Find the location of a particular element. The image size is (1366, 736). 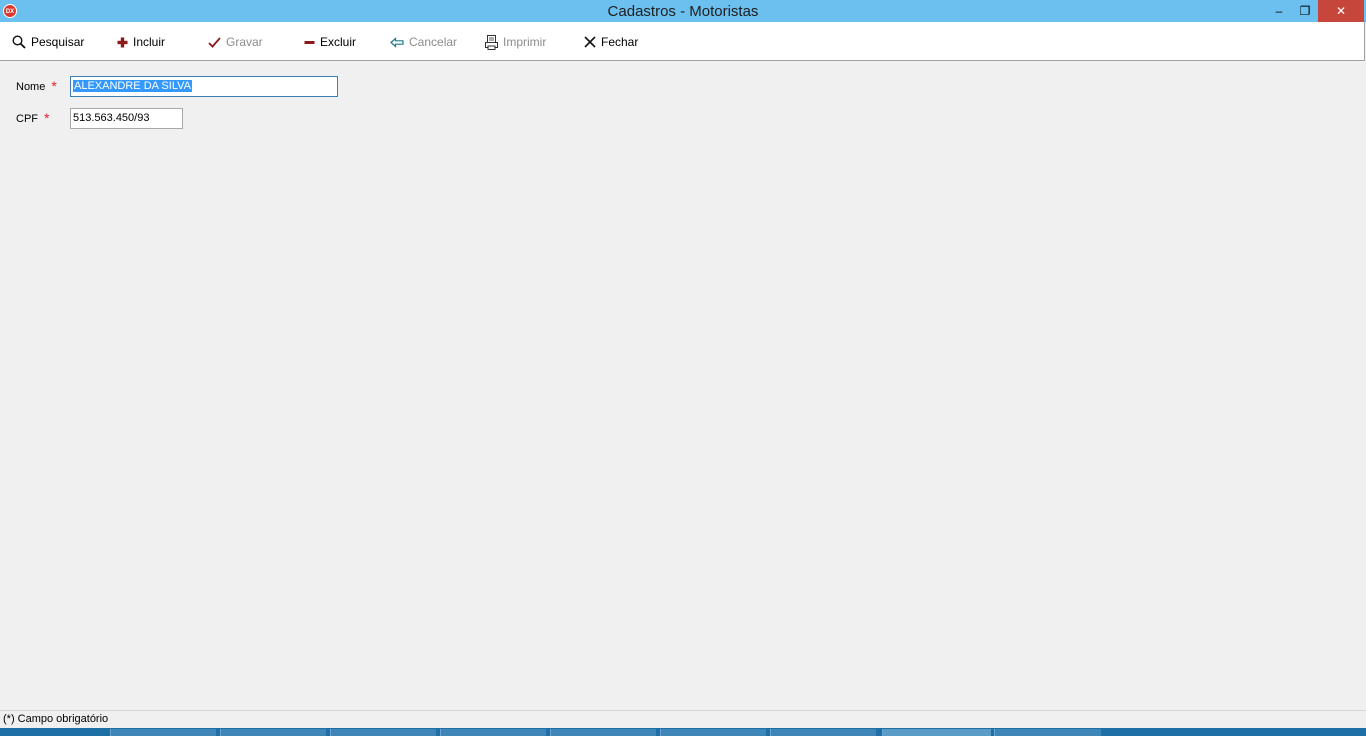

cancelar-button: Cancelar is located at coordinates (423, 42).